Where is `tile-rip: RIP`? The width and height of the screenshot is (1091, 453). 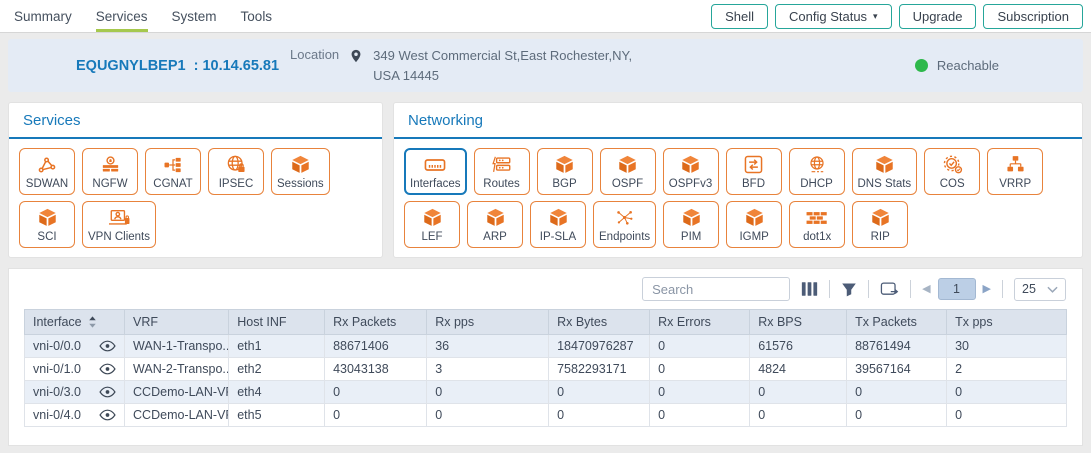 tile-rip: RIP is located at coordinates (880, 224).